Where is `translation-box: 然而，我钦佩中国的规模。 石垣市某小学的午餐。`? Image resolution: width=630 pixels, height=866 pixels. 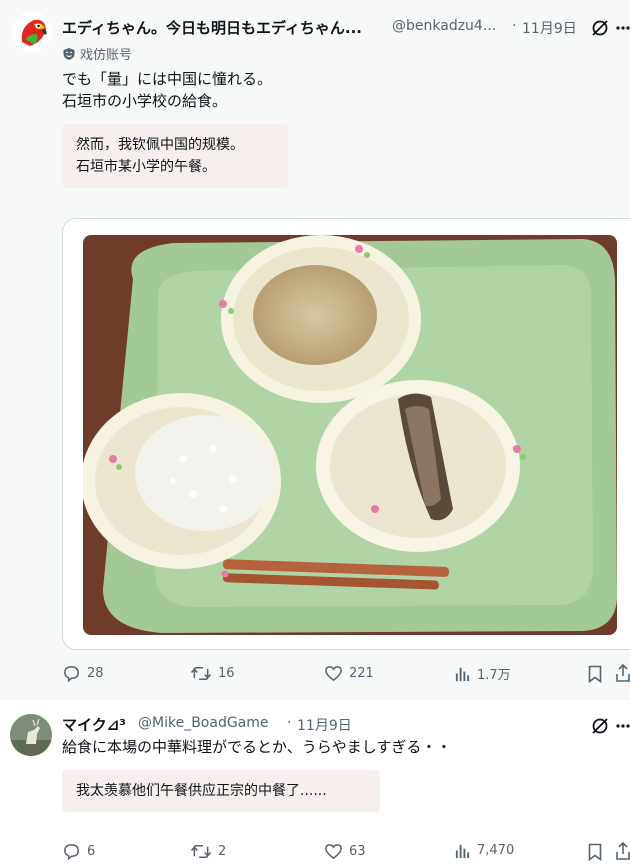
translation-box: 然而，我钦佩中国的规模。 石垣市某小学的午餐。 is located at coordinates (175, 156).